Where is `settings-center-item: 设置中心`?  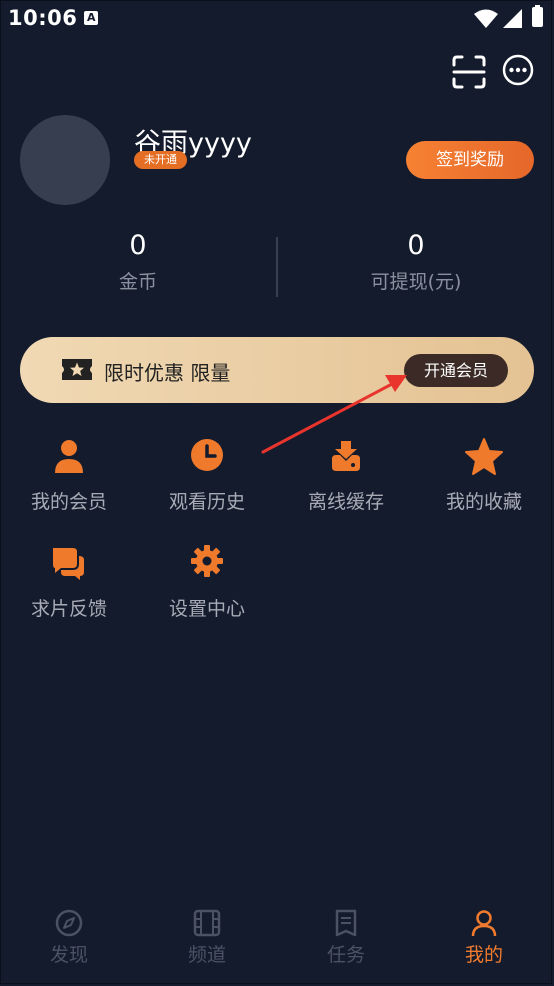
settings-center-item: 设置中心 is located at coordinates (207, 599).